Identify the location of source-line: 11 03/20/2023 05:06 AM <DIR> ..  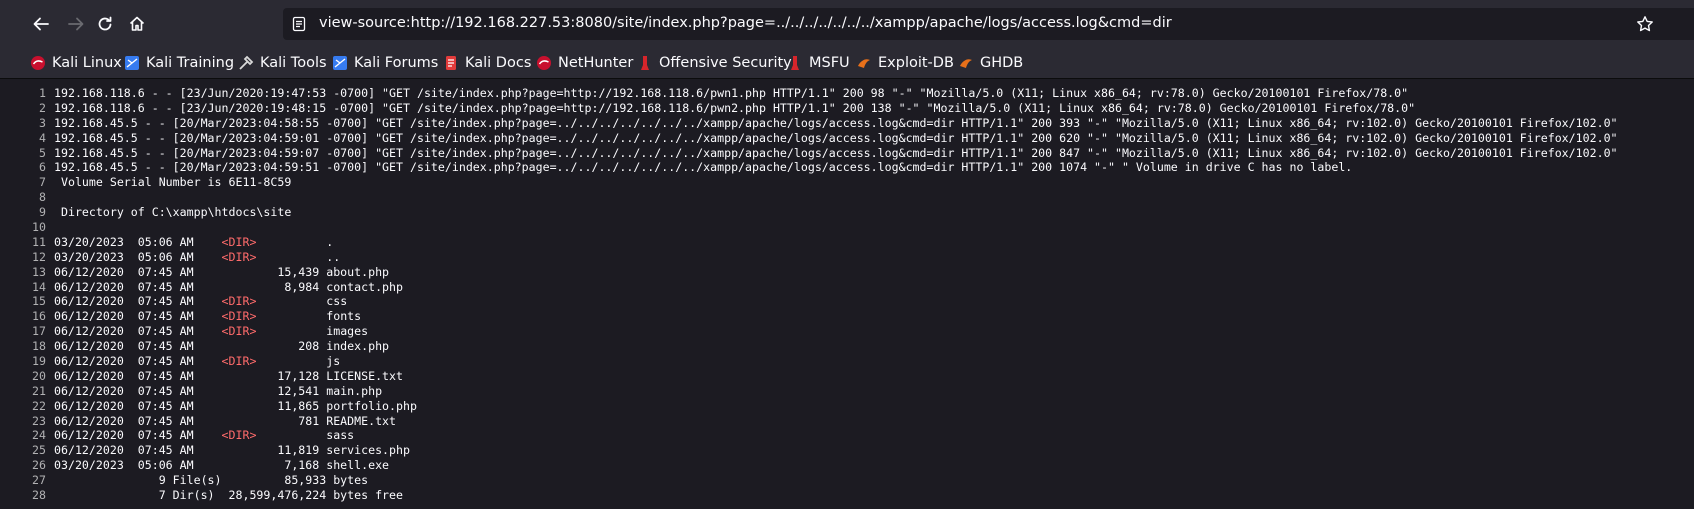
(847, 242).